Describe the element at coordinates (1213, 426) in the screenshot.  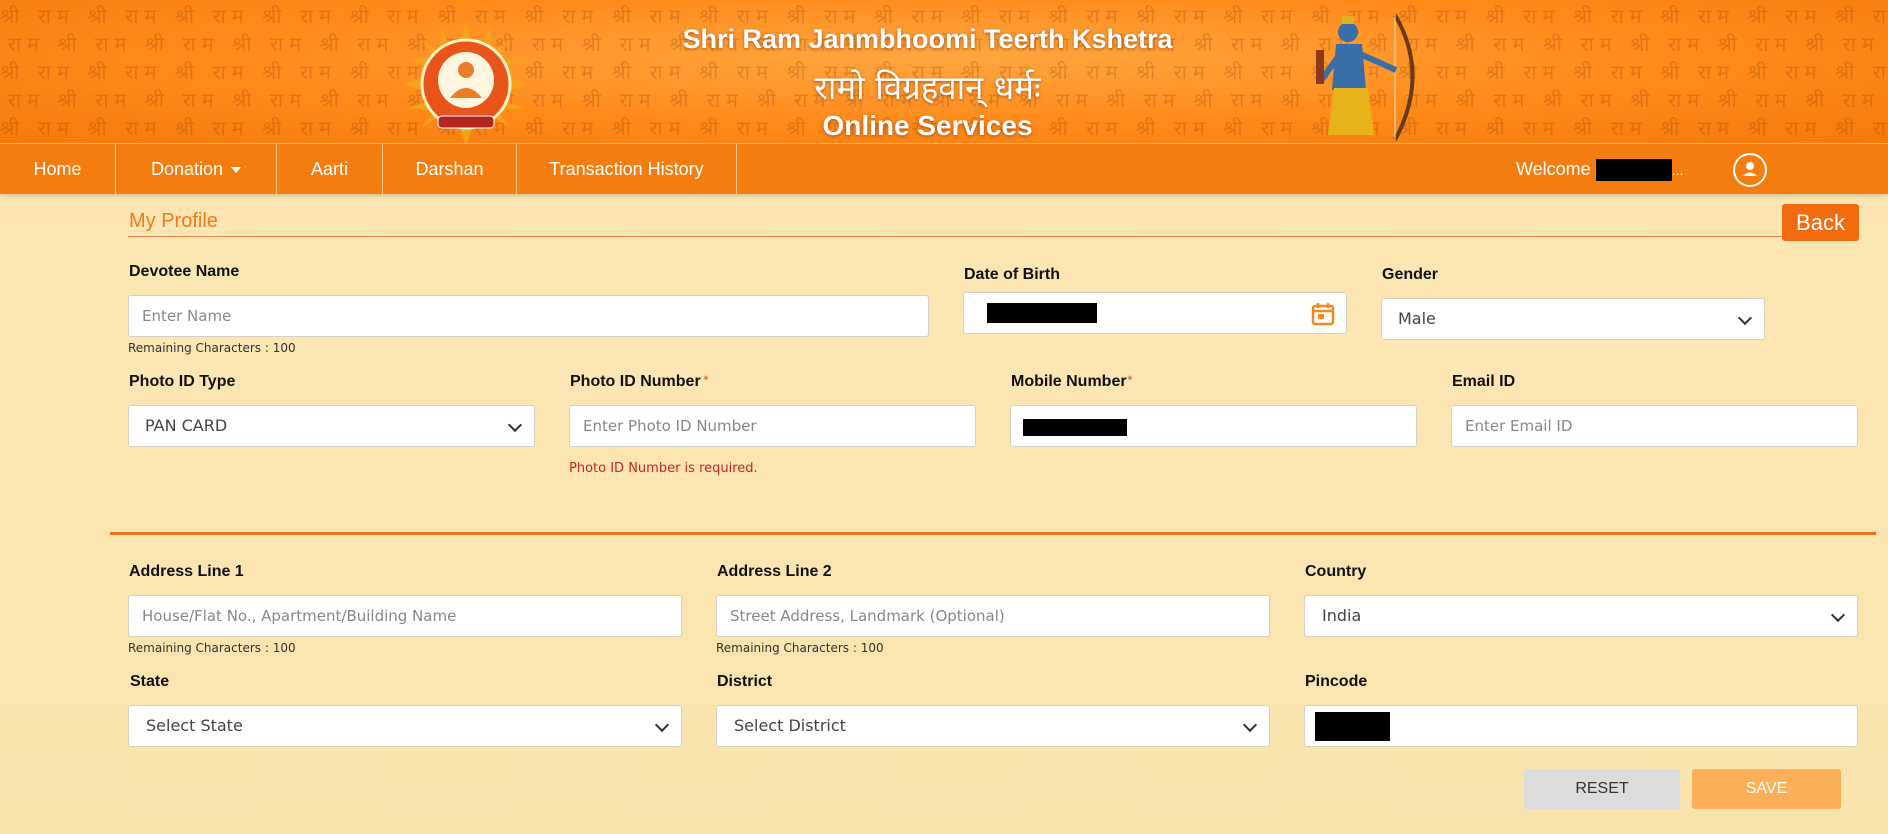
I see `mobile-input` at that location.